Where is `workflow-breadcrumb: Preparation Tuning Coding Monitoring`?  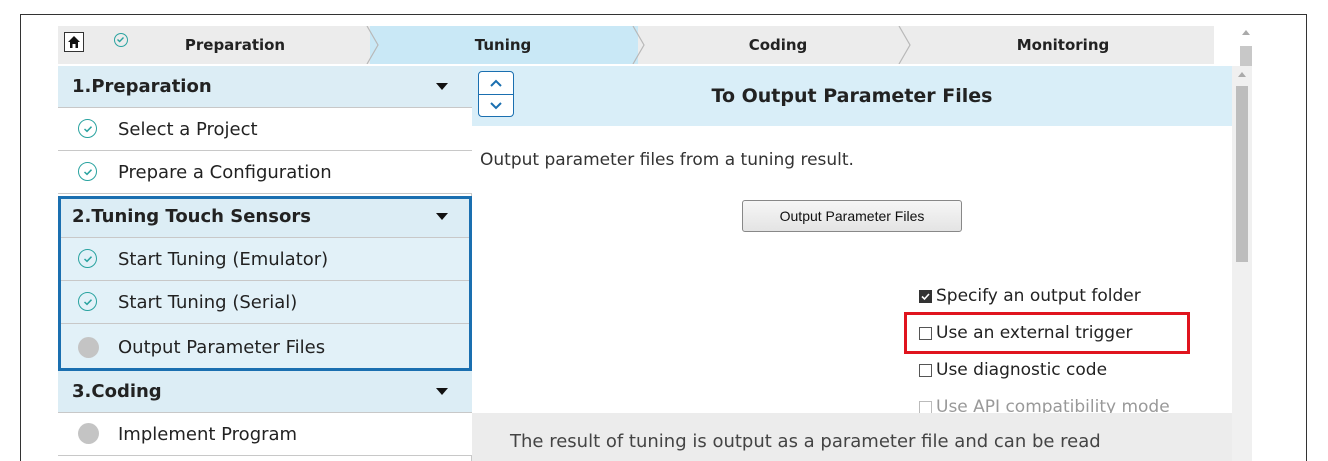 workflow-breadcrumb: Preparation Tuning Coding Monitoring is located at coordinates (636, 45).